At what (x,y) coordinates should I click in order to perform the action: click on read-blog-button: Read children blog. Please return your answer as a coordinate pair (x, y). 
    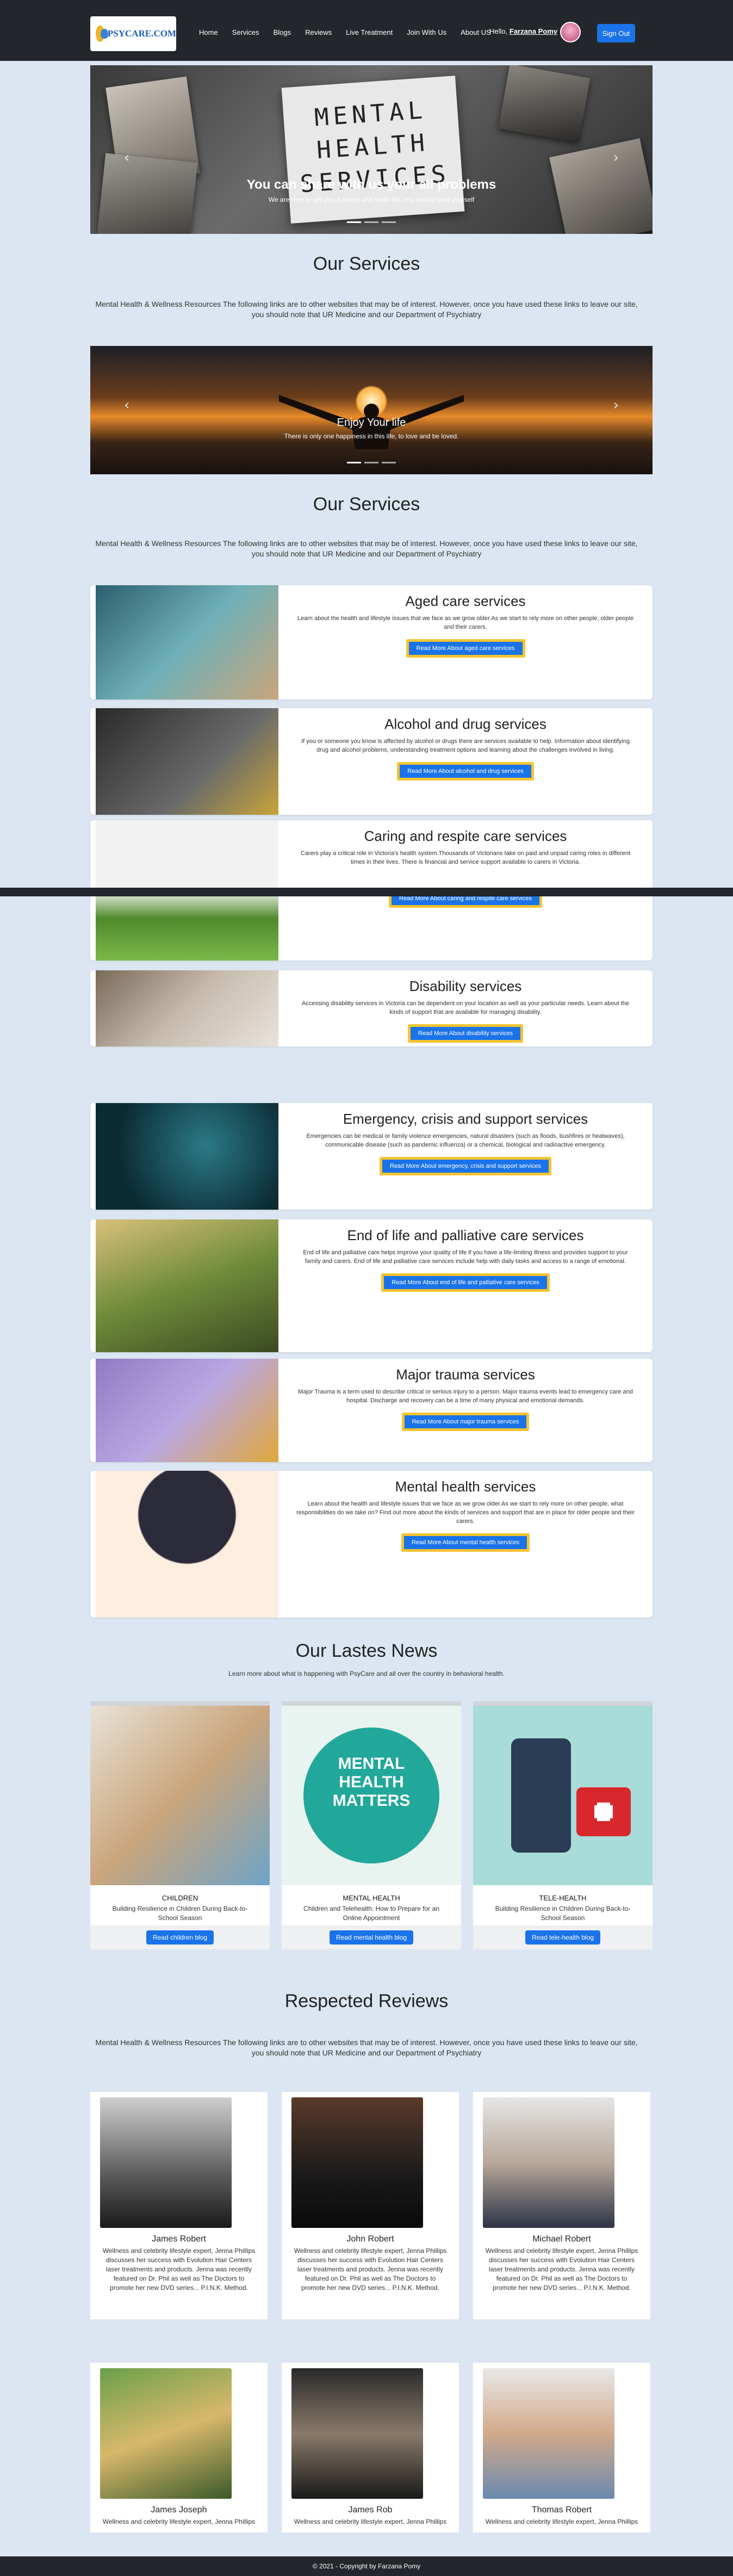
    Looking at the image, I should click on (180, 1937).